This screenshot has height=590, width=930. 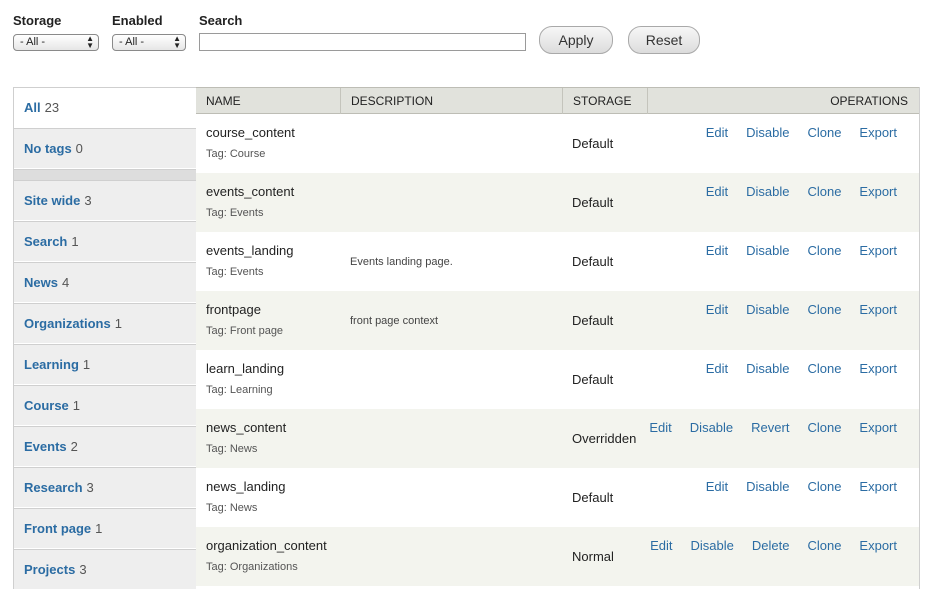 What do you see at coordinates (105, 364) in the screenshot?
I see `sidebar-item-learning: Learning 1` at bounding box center [105, 364].